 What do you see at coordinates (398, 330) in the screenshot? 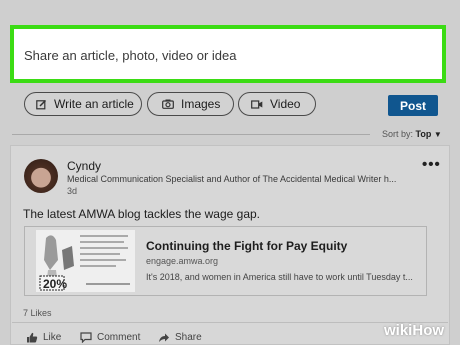
I see `watermark-wiki: wiki` at bounding box center [398, 330].